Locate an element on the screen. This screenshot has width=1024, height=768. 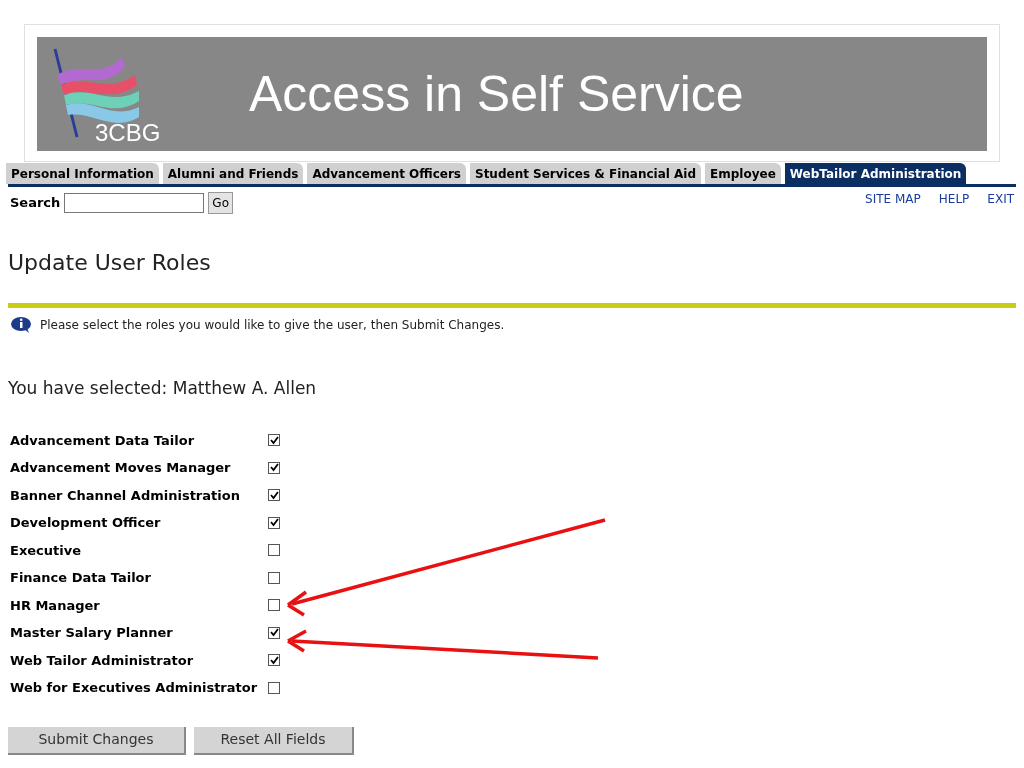
tab: WebTailor Administration is located at coordinates (875, 173).